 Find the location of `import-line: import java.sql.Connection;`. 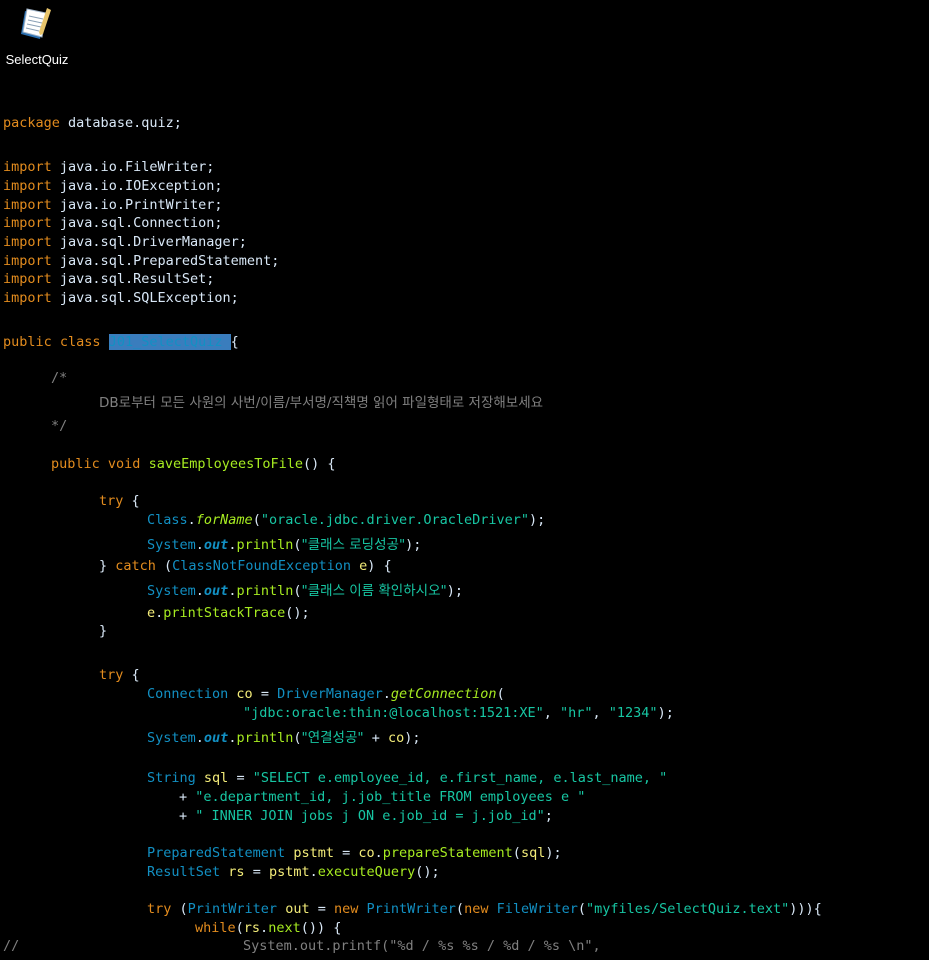

import-line: import java.sql.Connection; is located at coordinates (112, 223).